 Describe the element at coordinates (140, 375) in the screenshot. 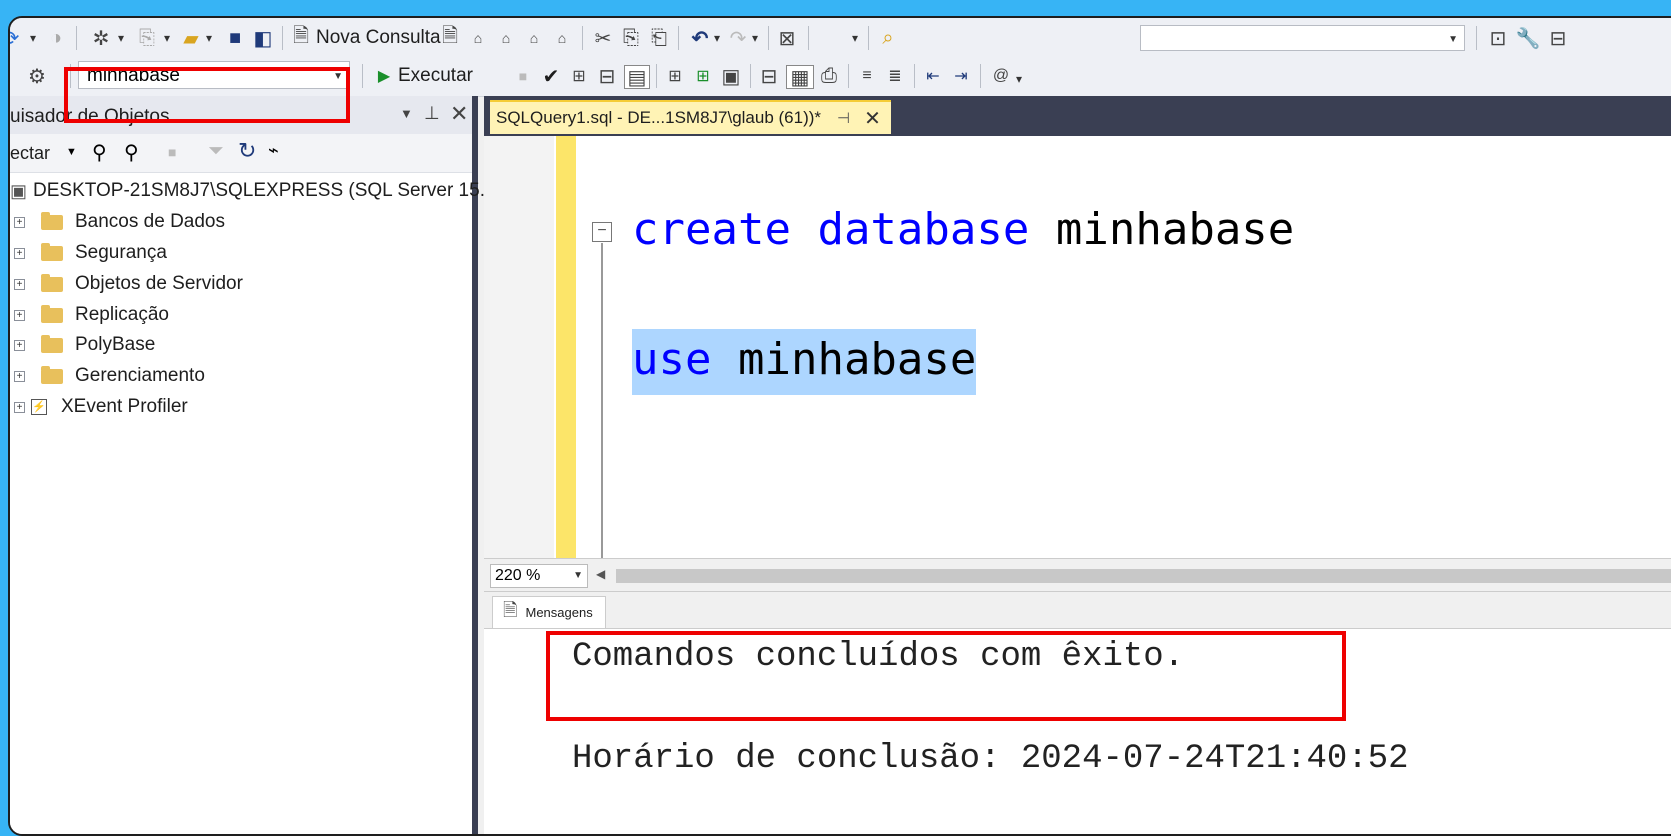

I see `tree-item-label: Gerenciamento` at that location.